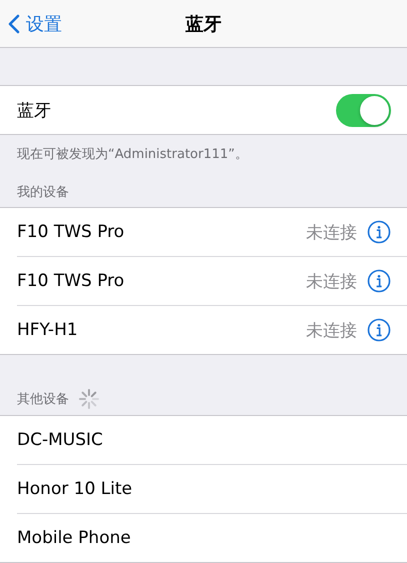 The width and height of the screenshot is (407, 563). What do you see at coordinates (43, 192) in the screenshot?
I see `section-header: 我的设备` at bounding box center [43, 192].